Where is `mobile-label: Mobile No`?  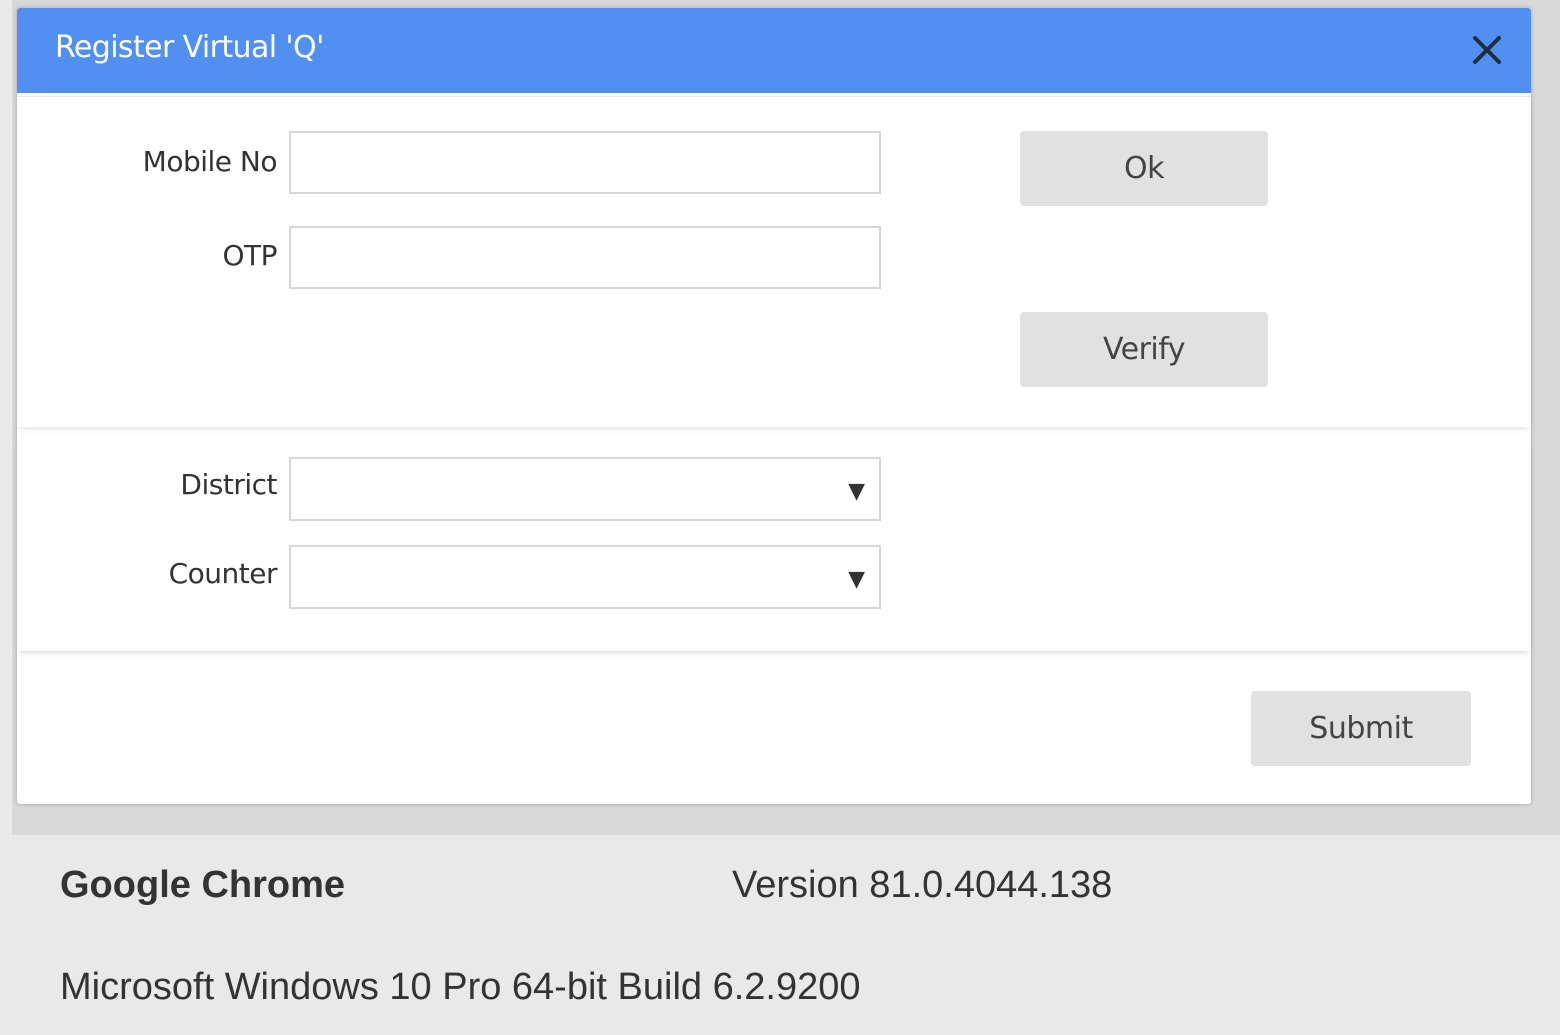
mobile-label: Mobile No is located at coordinates (210, 161).